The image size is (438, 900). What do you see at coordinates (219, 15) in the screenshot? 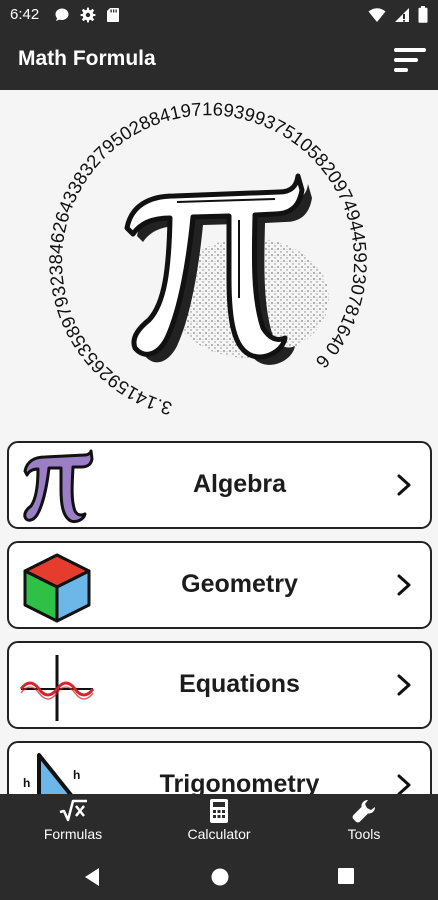
I see `status-bar: 6:42` at bounding box center [219, 15].